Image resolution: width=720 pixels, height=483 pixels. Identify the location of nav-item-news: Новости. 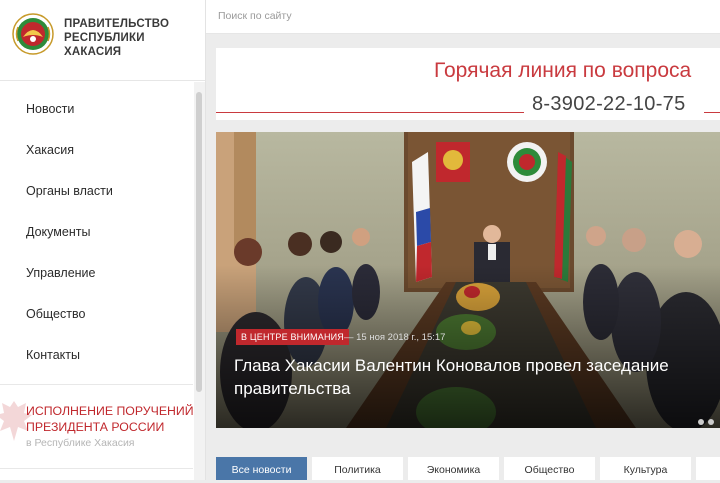
(96, 108).